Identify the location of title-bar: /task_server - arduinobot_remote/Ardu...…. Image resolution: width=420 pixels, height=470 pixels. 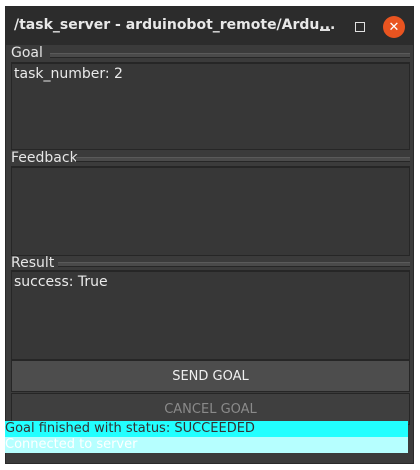
(209, 26).